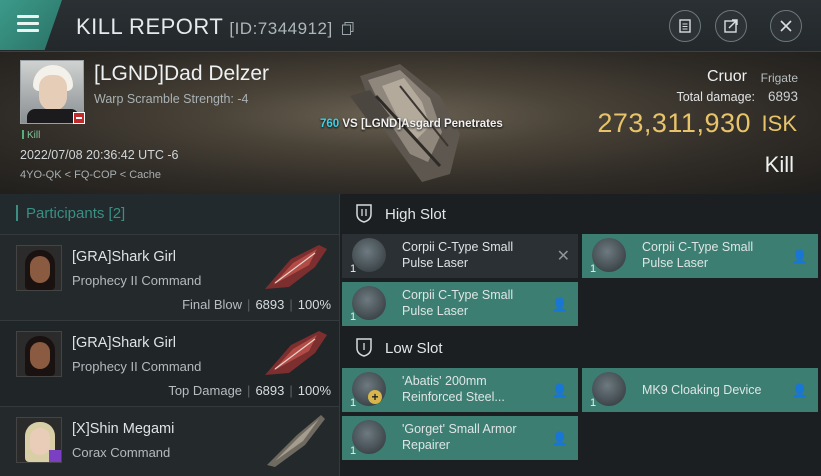 The image size is (821, 476). I want to click on export-button, so click(731, 26).